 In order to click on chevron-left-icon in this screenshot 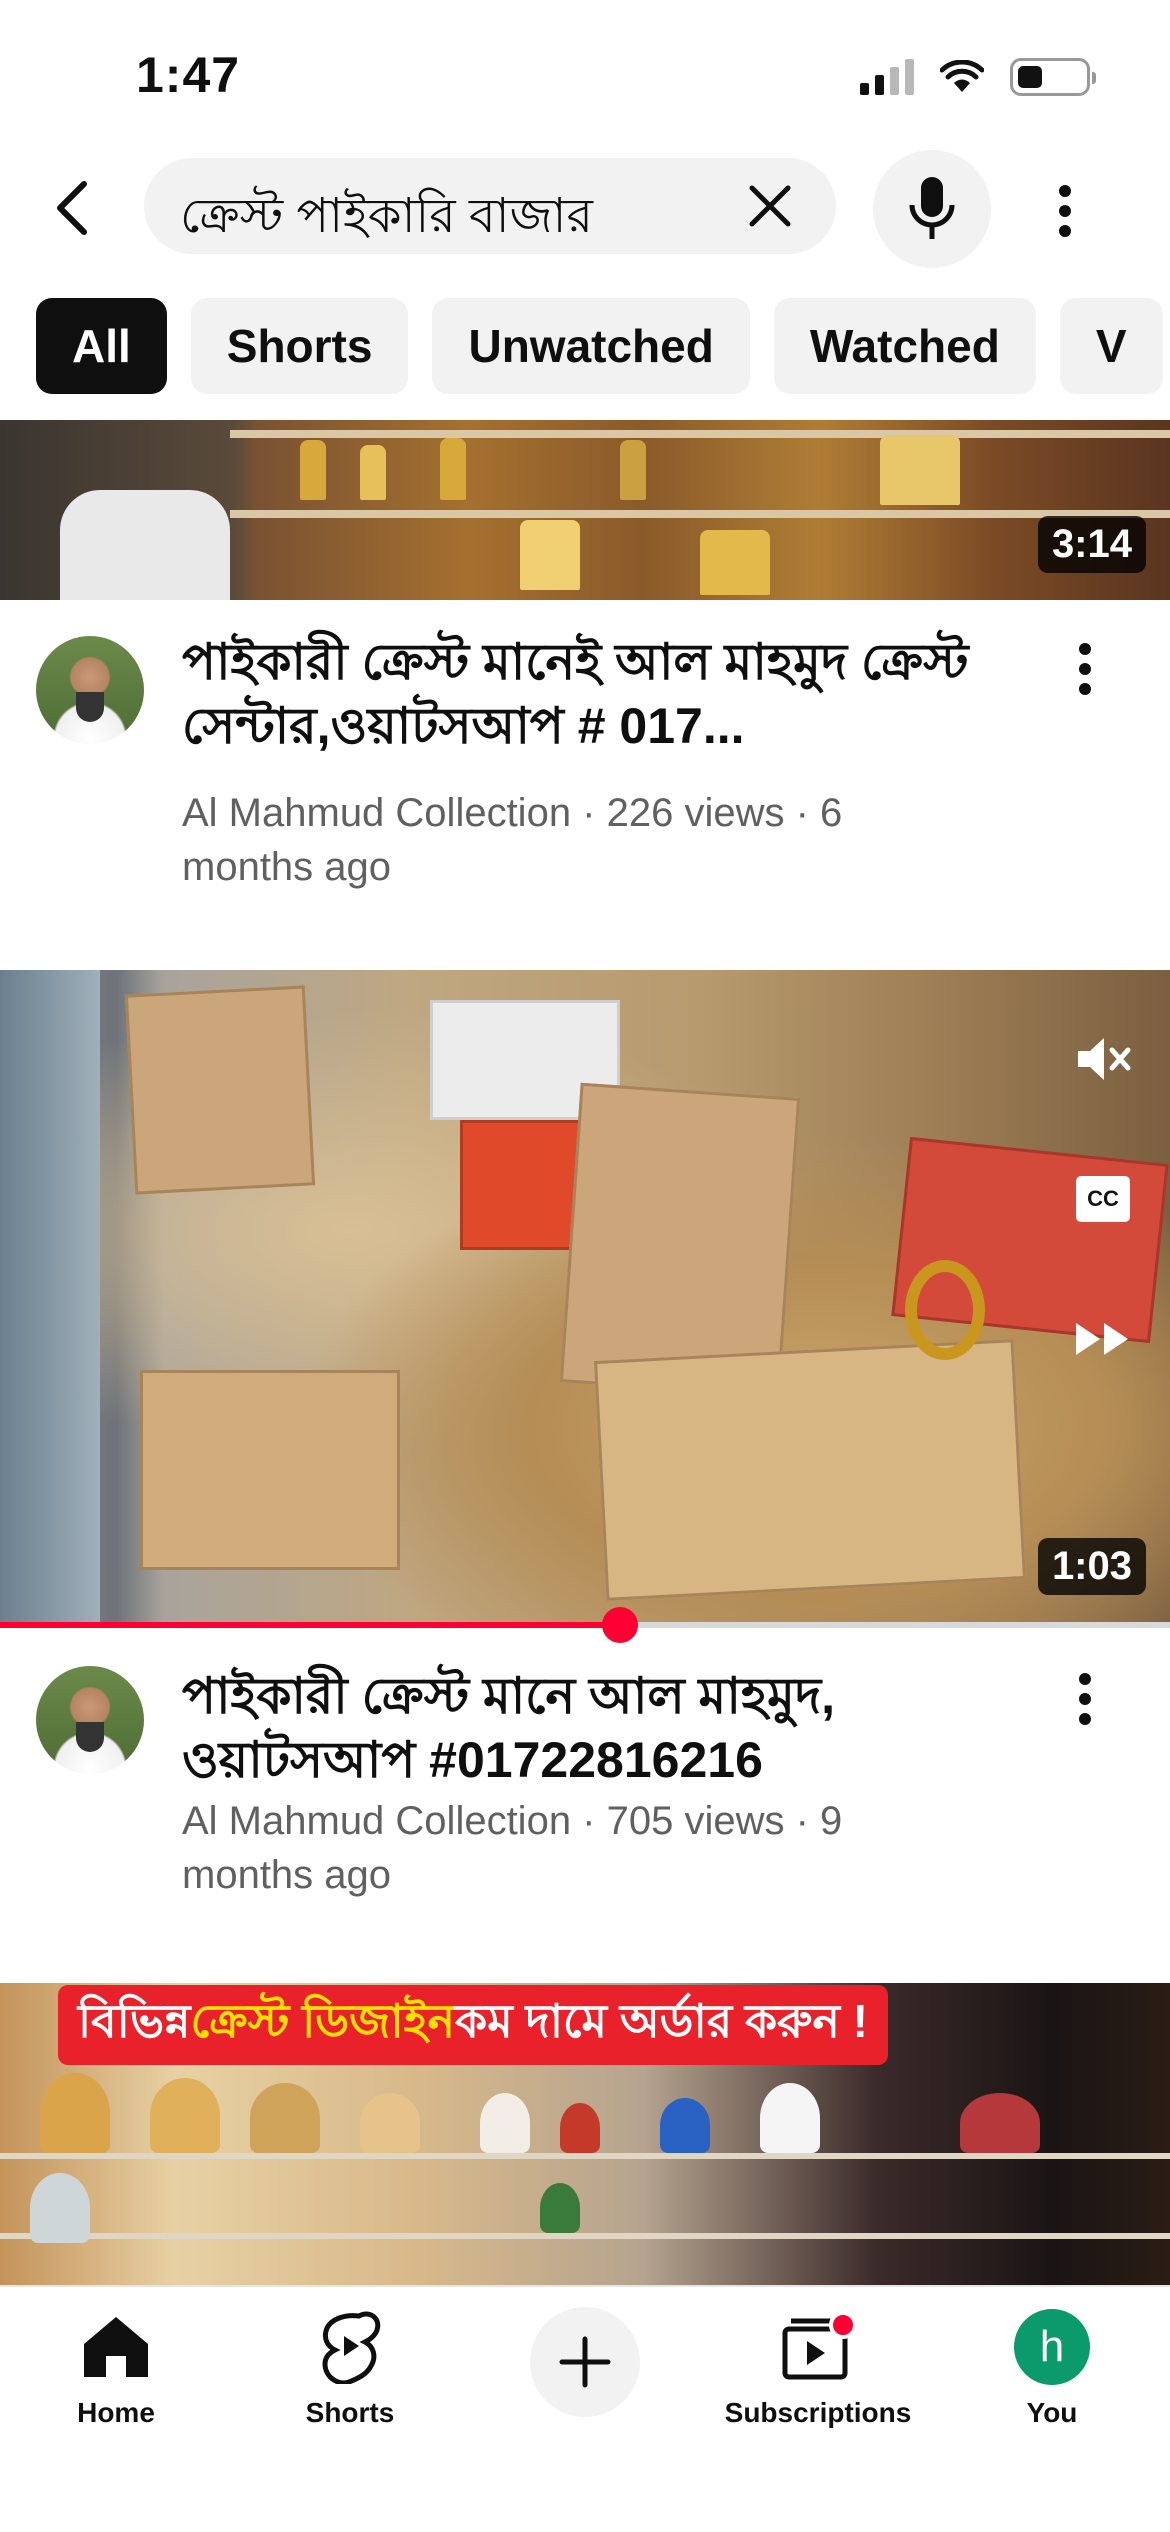, I will do `click(72, 208)`.